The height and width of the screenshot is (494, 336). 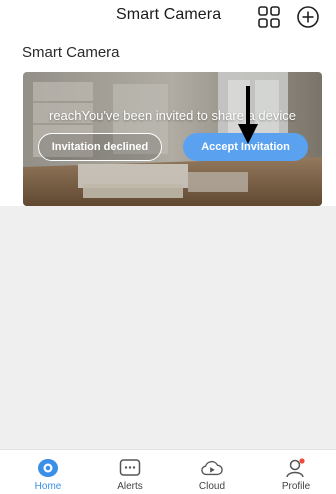 I want to click on add-icon, so click(x=308, y=17).